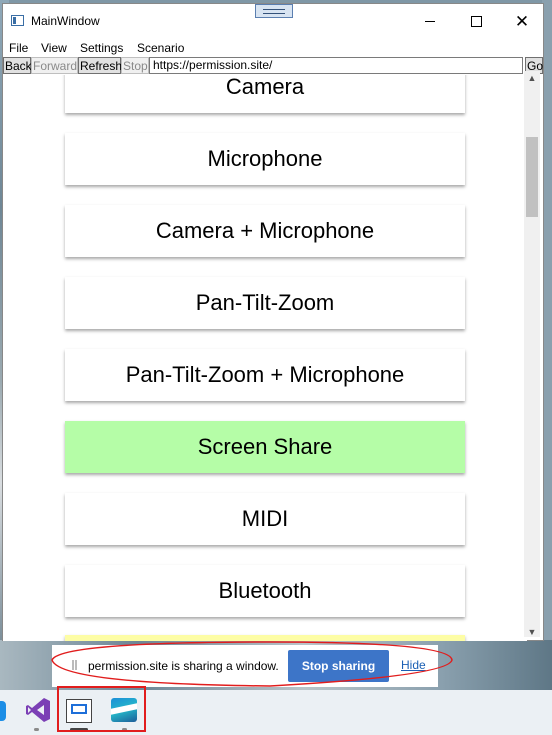  What do you see at coordinates (124, 710) in the screenshot?
I see `browser-window-taskbar-icon` at bounding box center [124, 710].